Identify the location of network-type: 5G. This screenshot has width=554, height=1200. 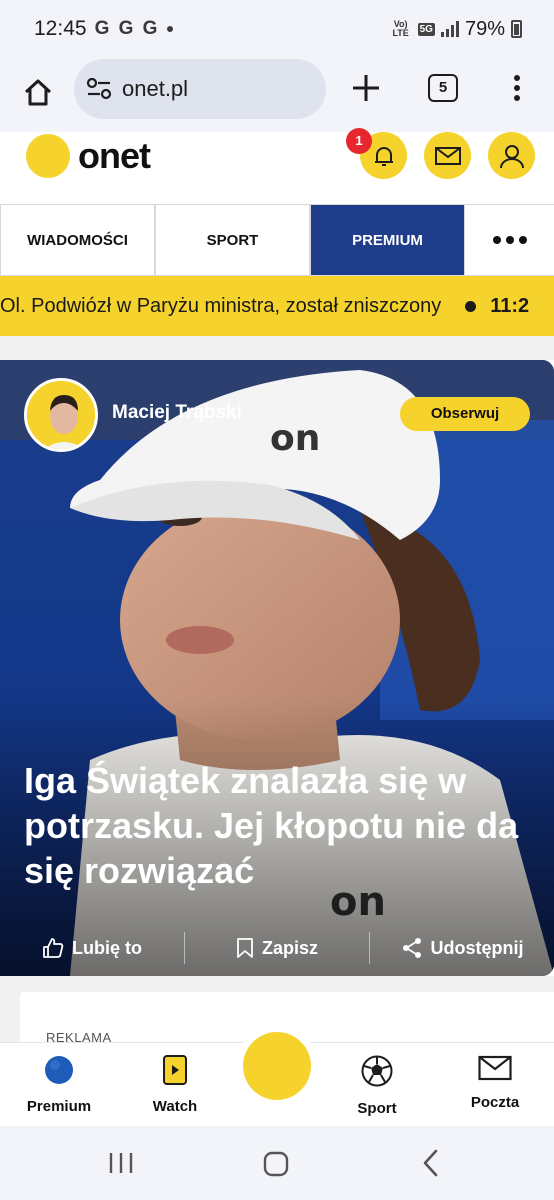
(426, 29).